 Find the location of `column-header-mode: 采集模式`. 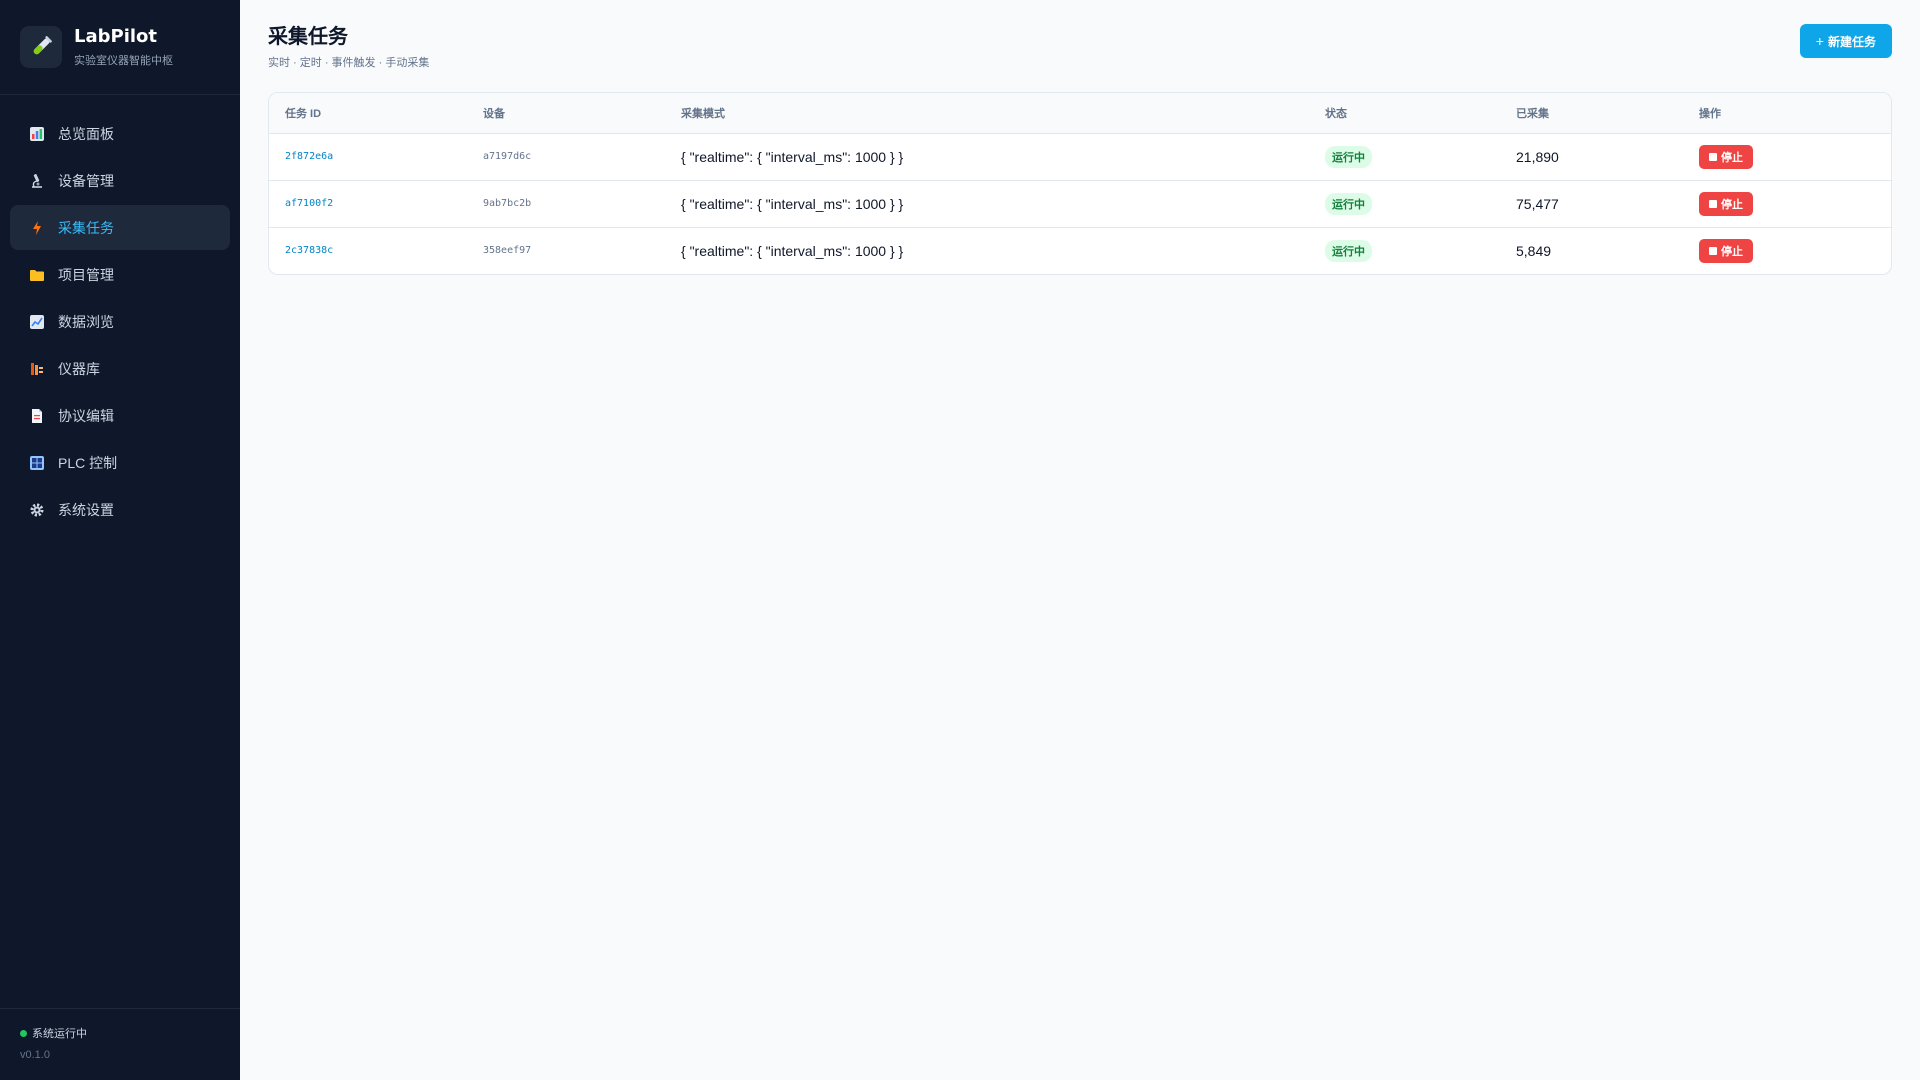

column-header-mode: 采集模式 is located at coordinates (703, 113).